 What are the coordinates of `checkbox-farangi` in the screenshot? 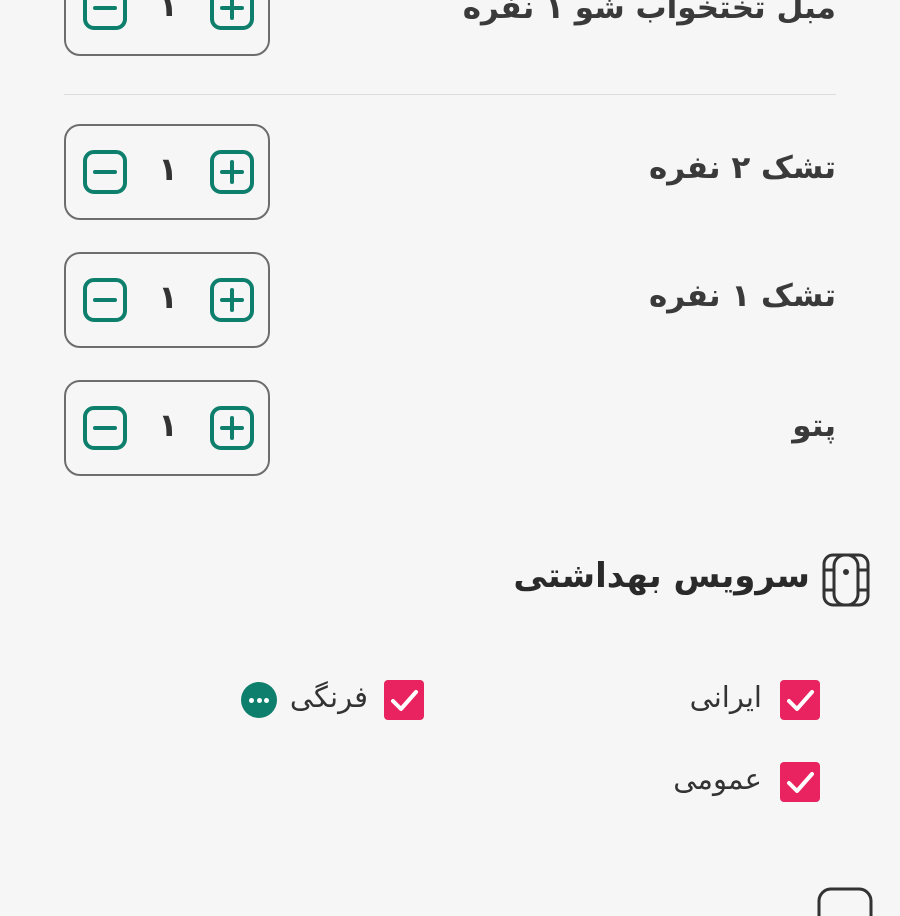 It's located at (404, 700).